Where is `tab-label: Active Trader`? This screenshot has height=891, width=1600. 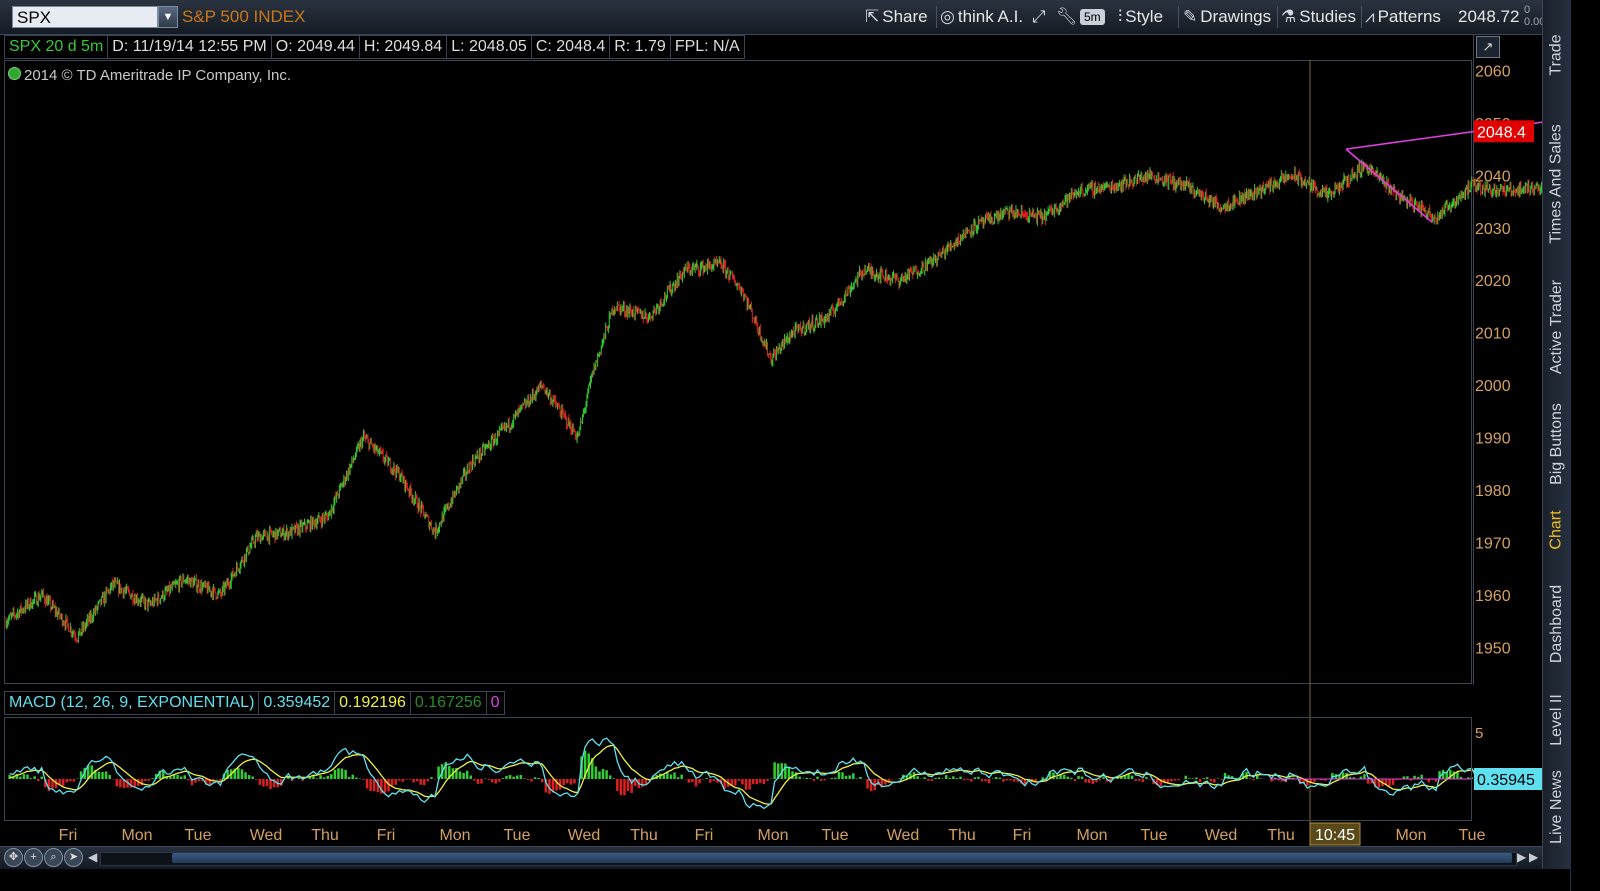
tab-label: Active Trader is located at coordinates (1557, 327).